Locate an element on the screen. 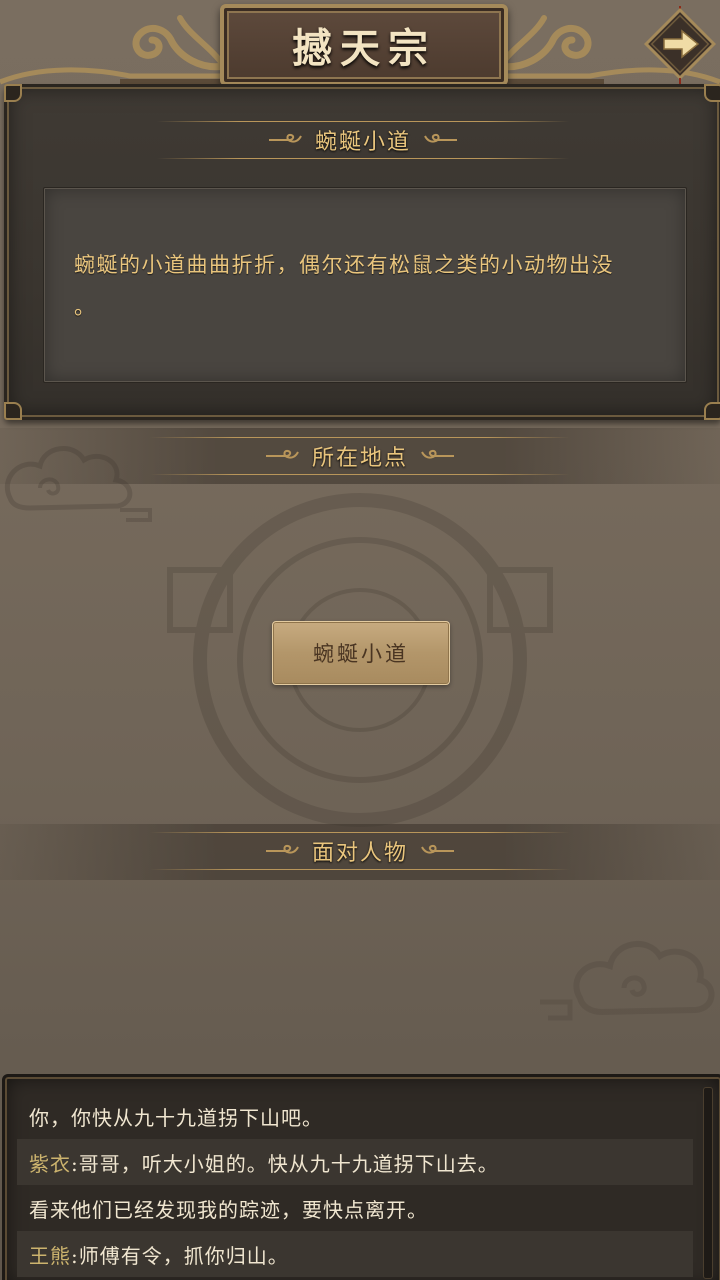  log-text: :师傅有令，抓你归山。 is located at coordinates (180, 1255).